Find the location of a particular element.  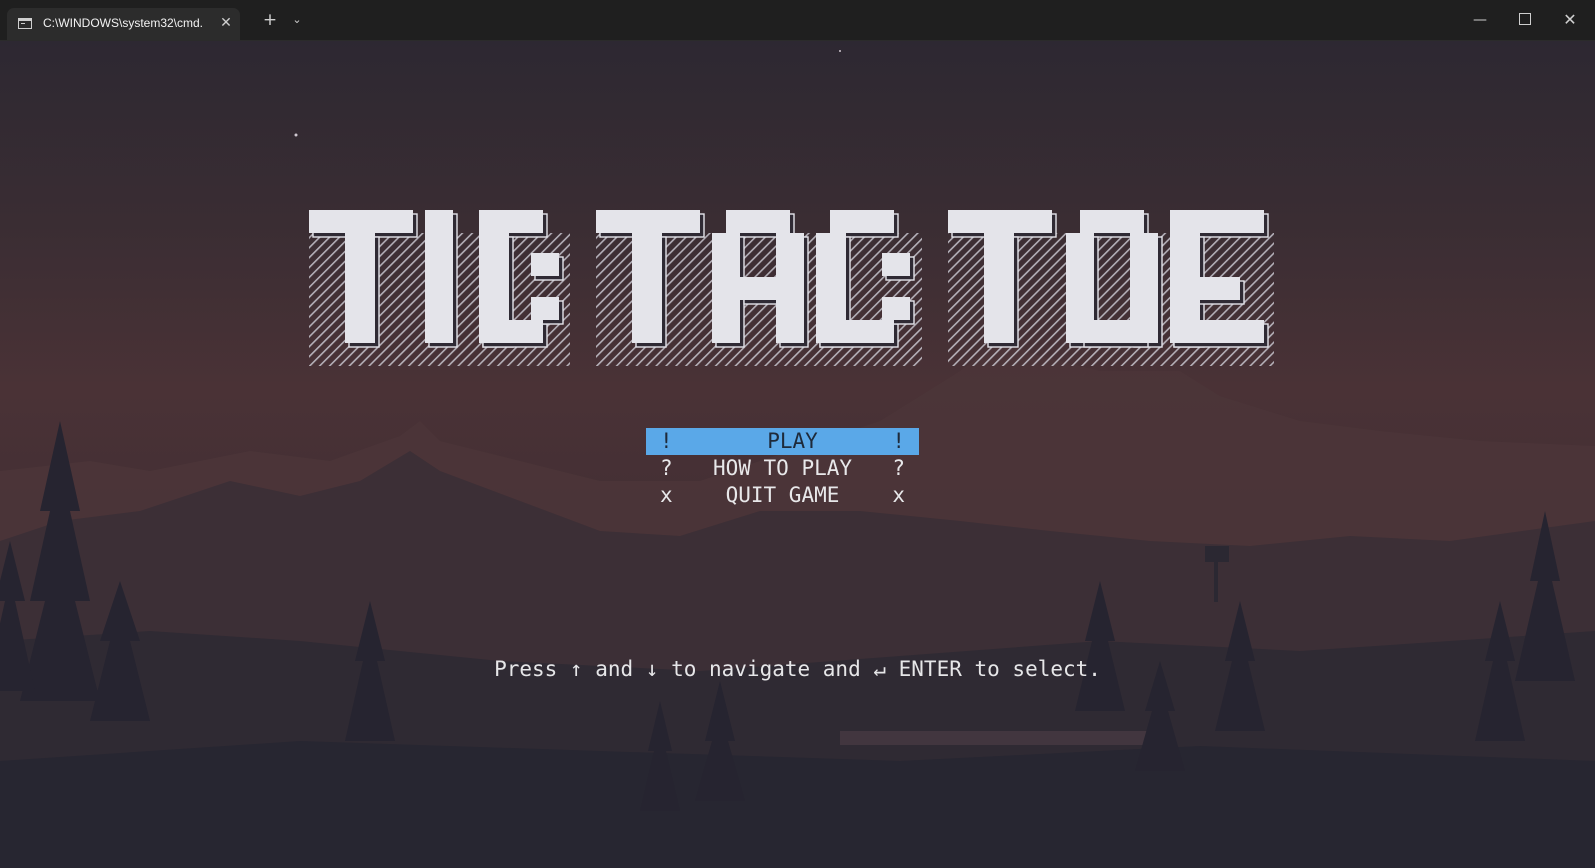

new-tab-button: + is located at coordinates (270, 20).